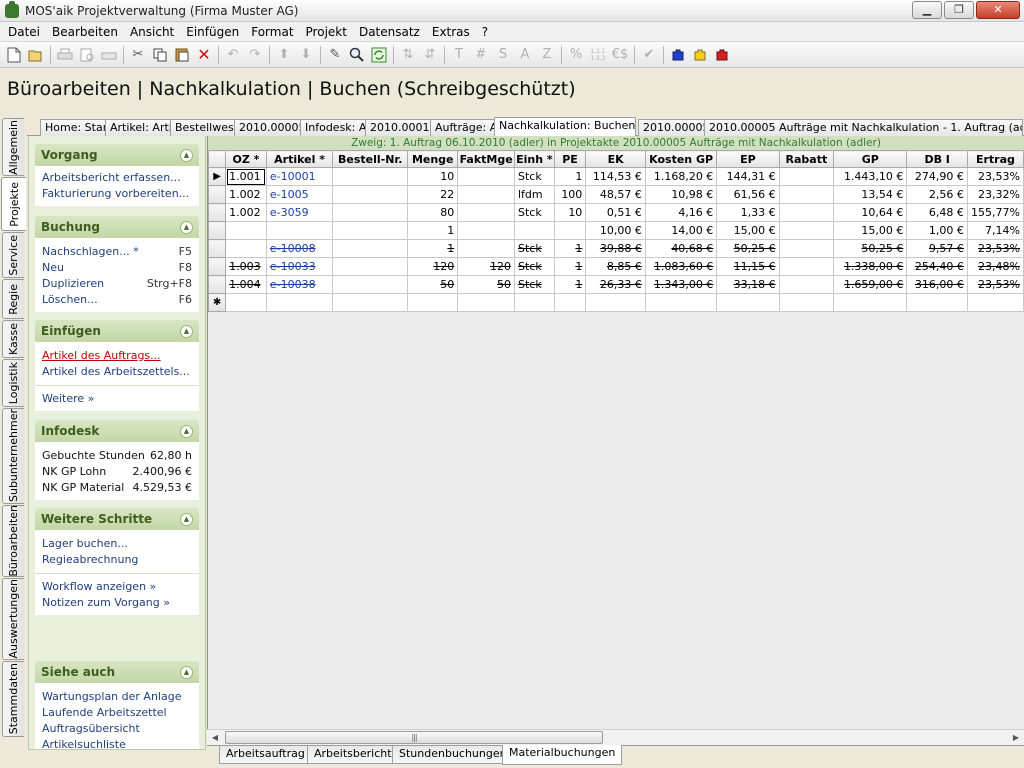  Describe the element at coordinates (255, 55) in the screenshot. I see `redo-icon: ↷` at that location.